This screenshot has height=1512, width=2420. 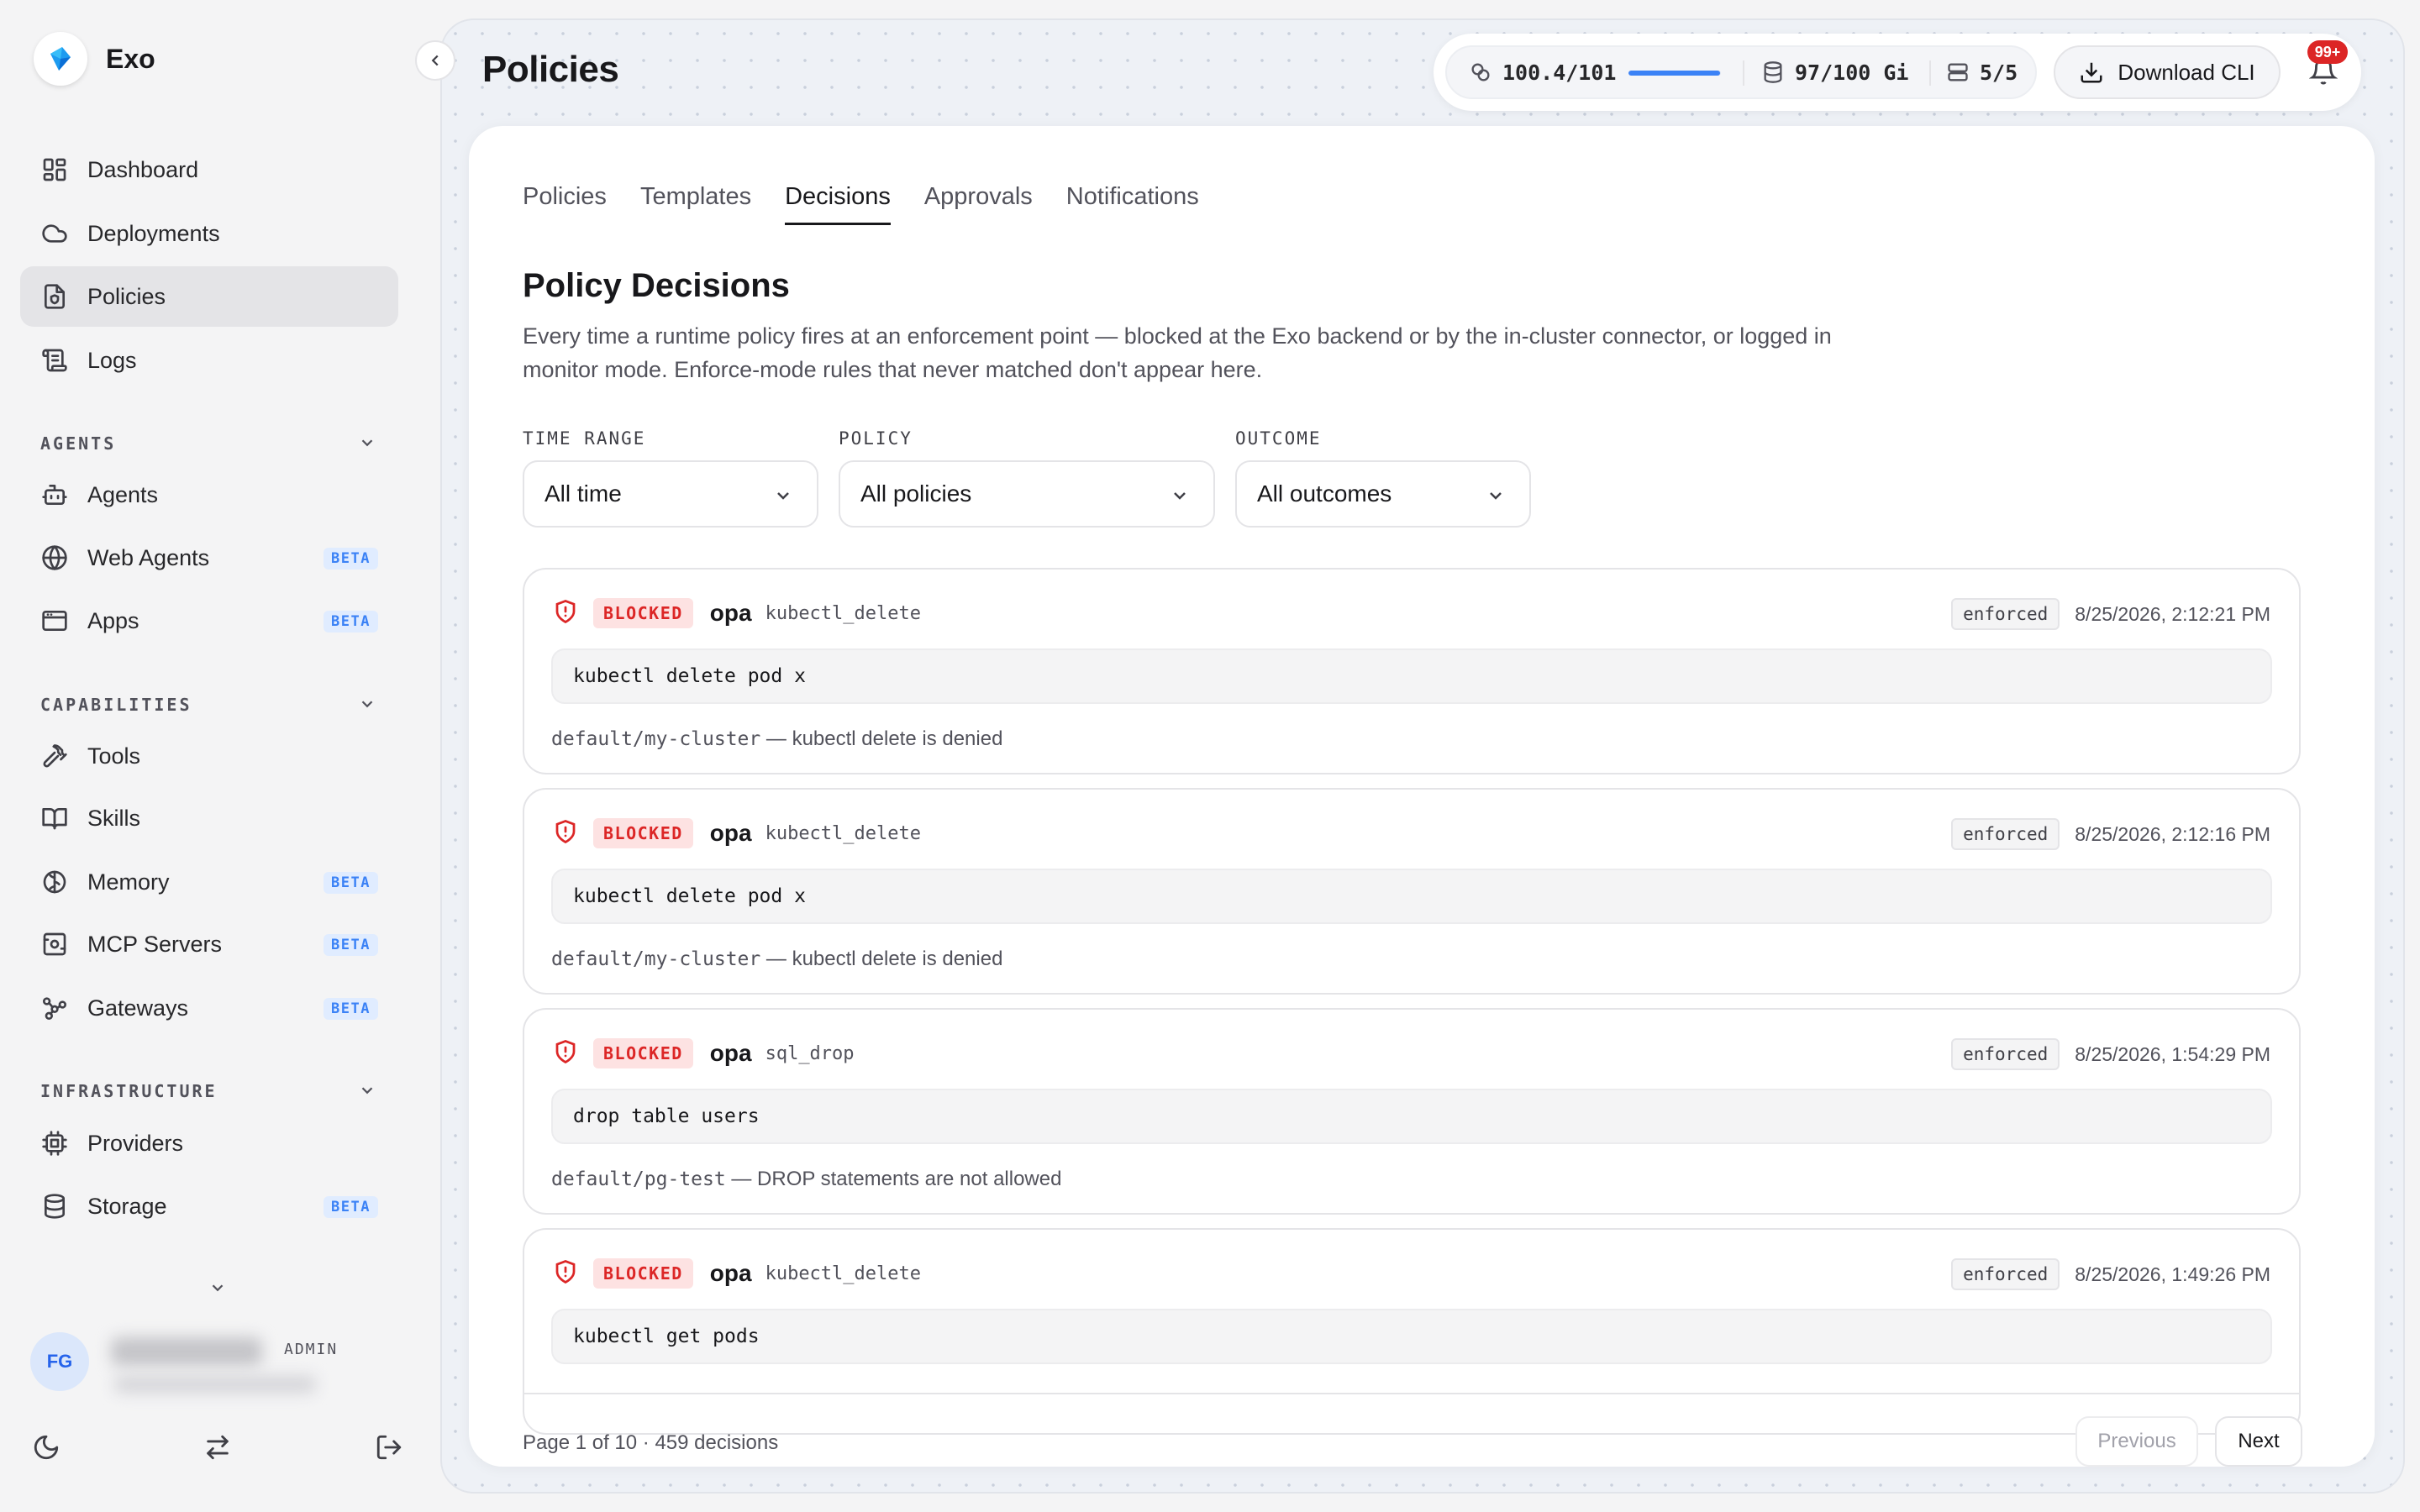 I want to click on sidebar-item-label: Apps, so click(x=113, y=620).